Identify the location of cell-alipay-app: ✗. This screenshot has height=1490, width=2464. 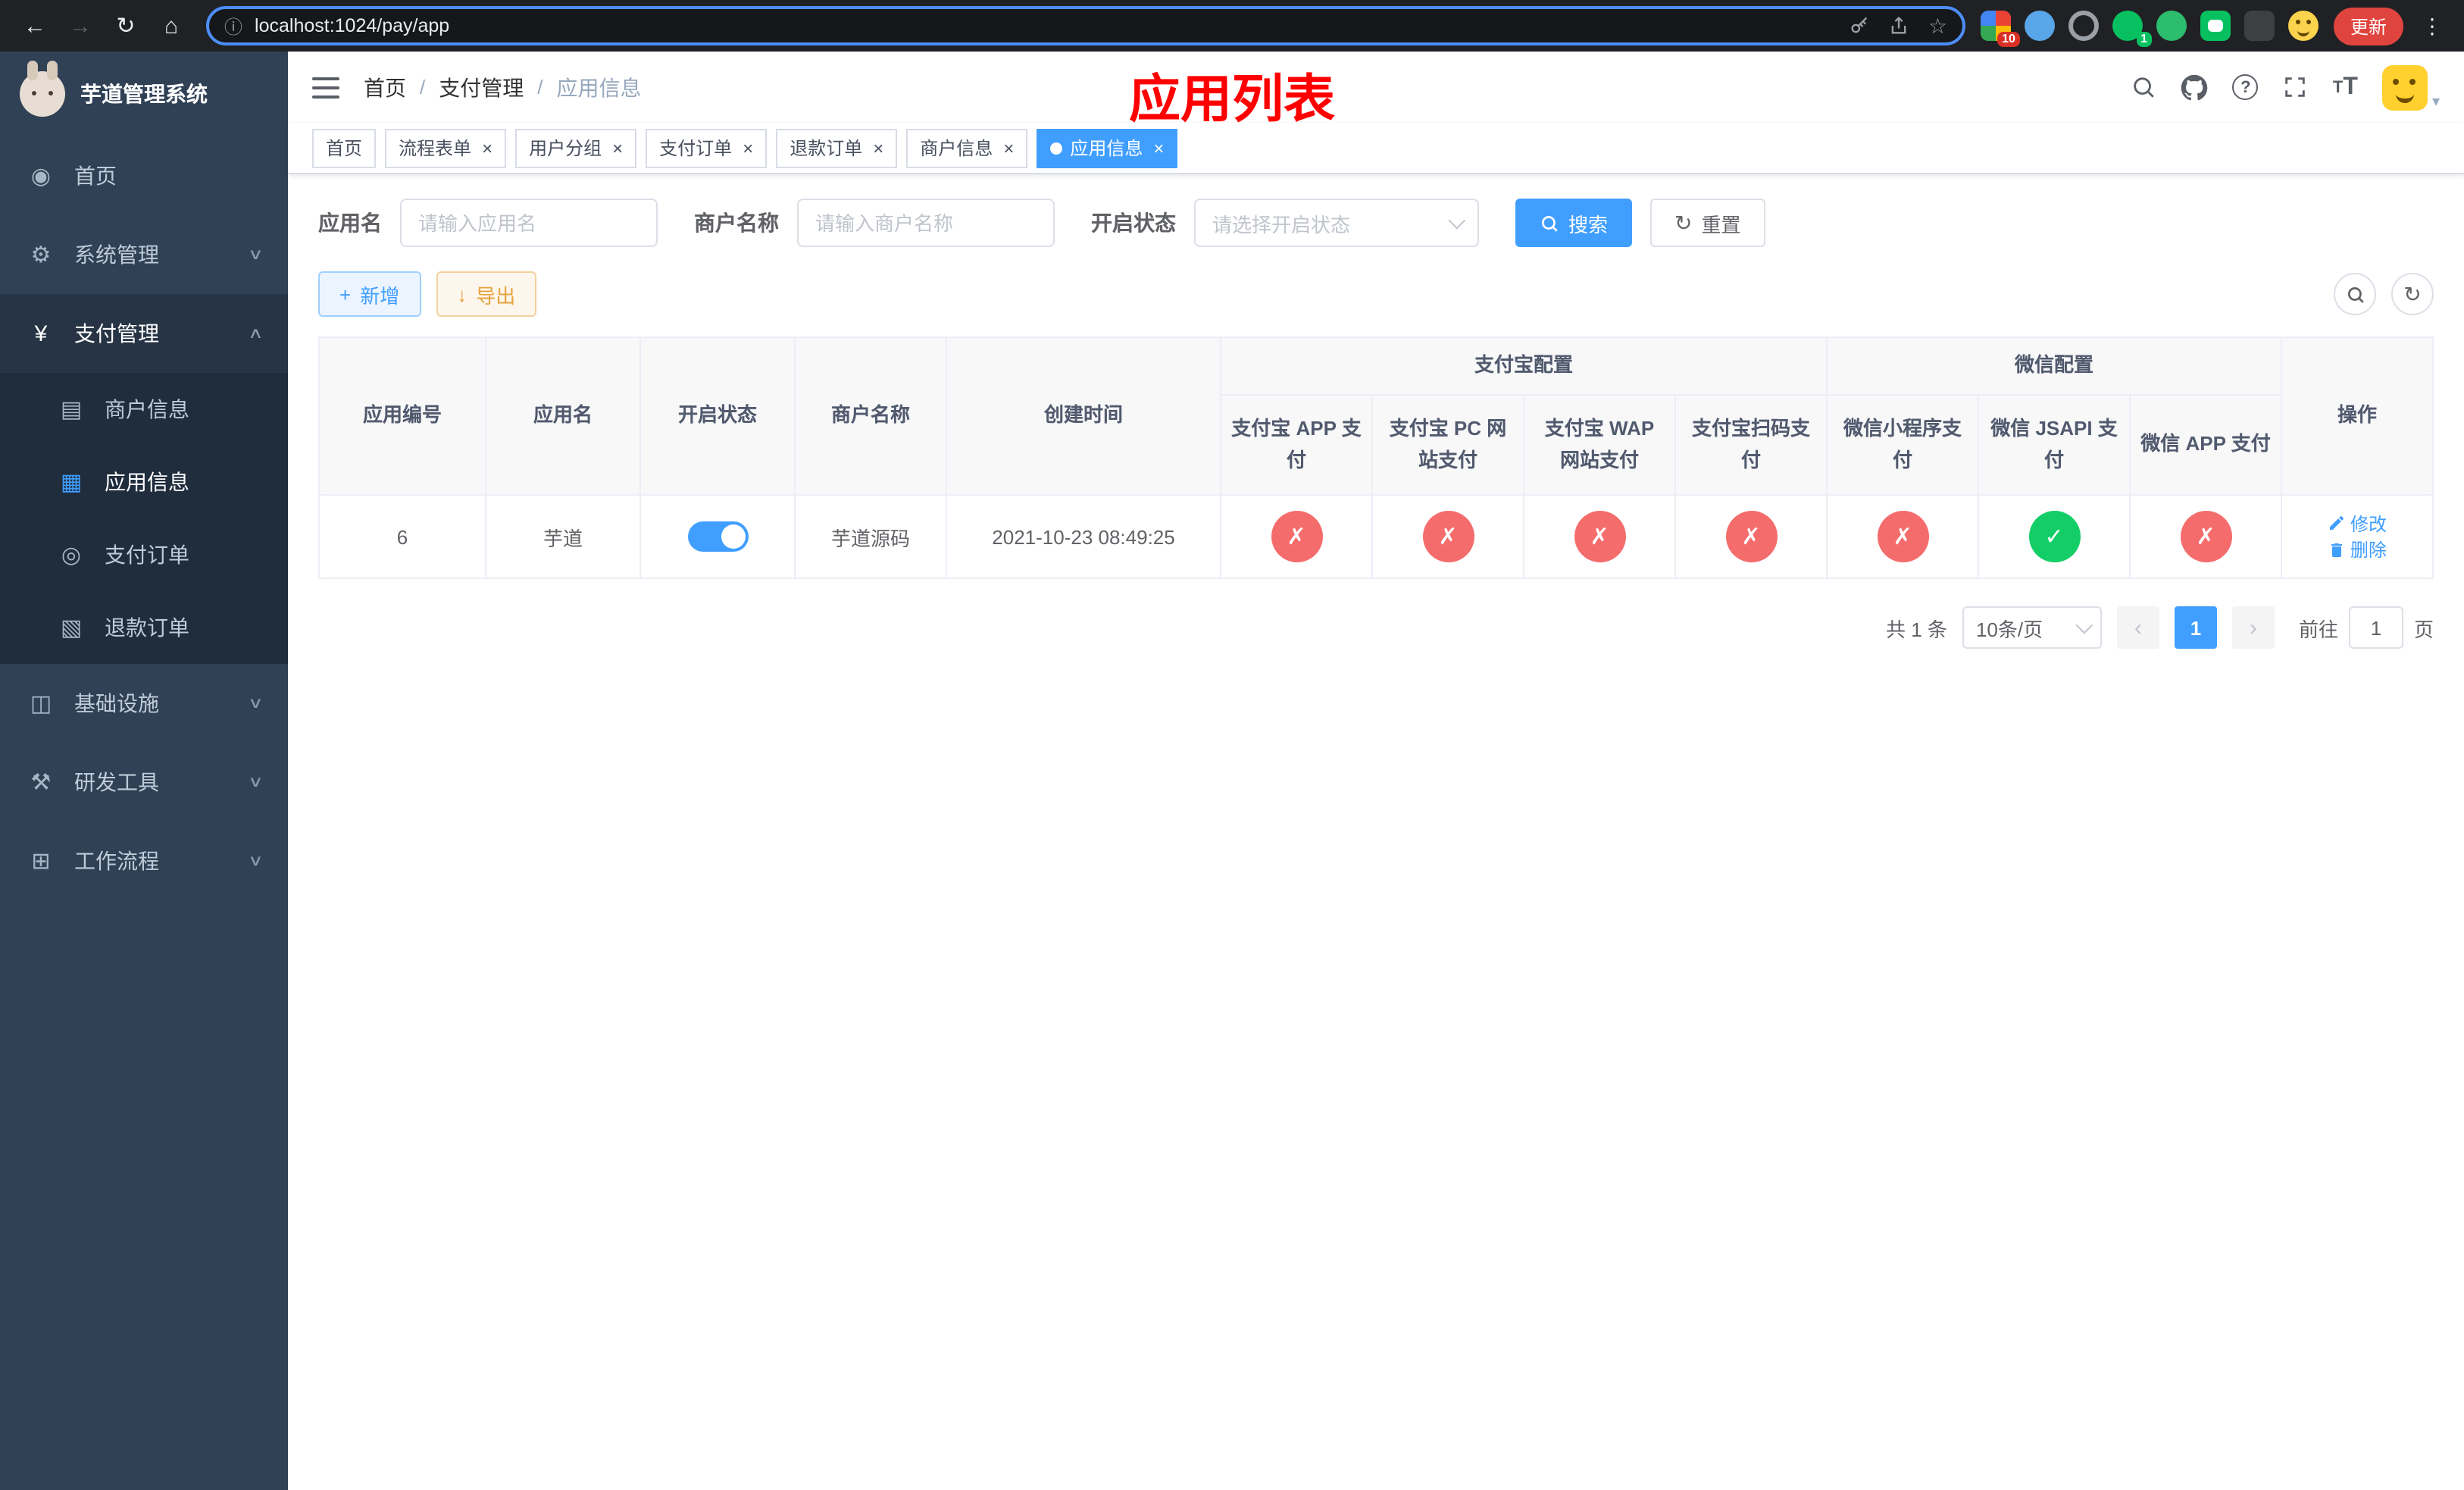
(1296, 536).